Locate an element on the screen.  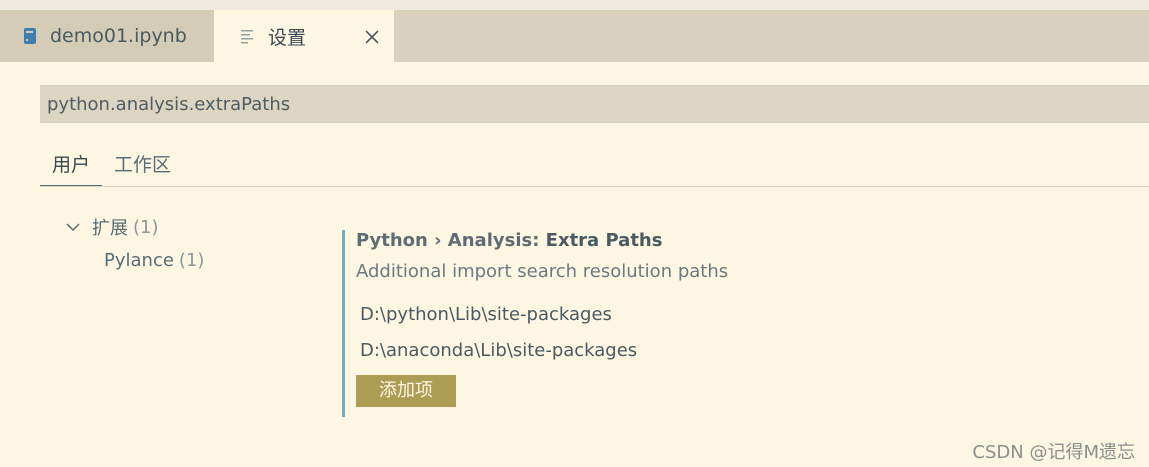
tab-notebook: demo01.ipynb is located at coordinates (107, 36).